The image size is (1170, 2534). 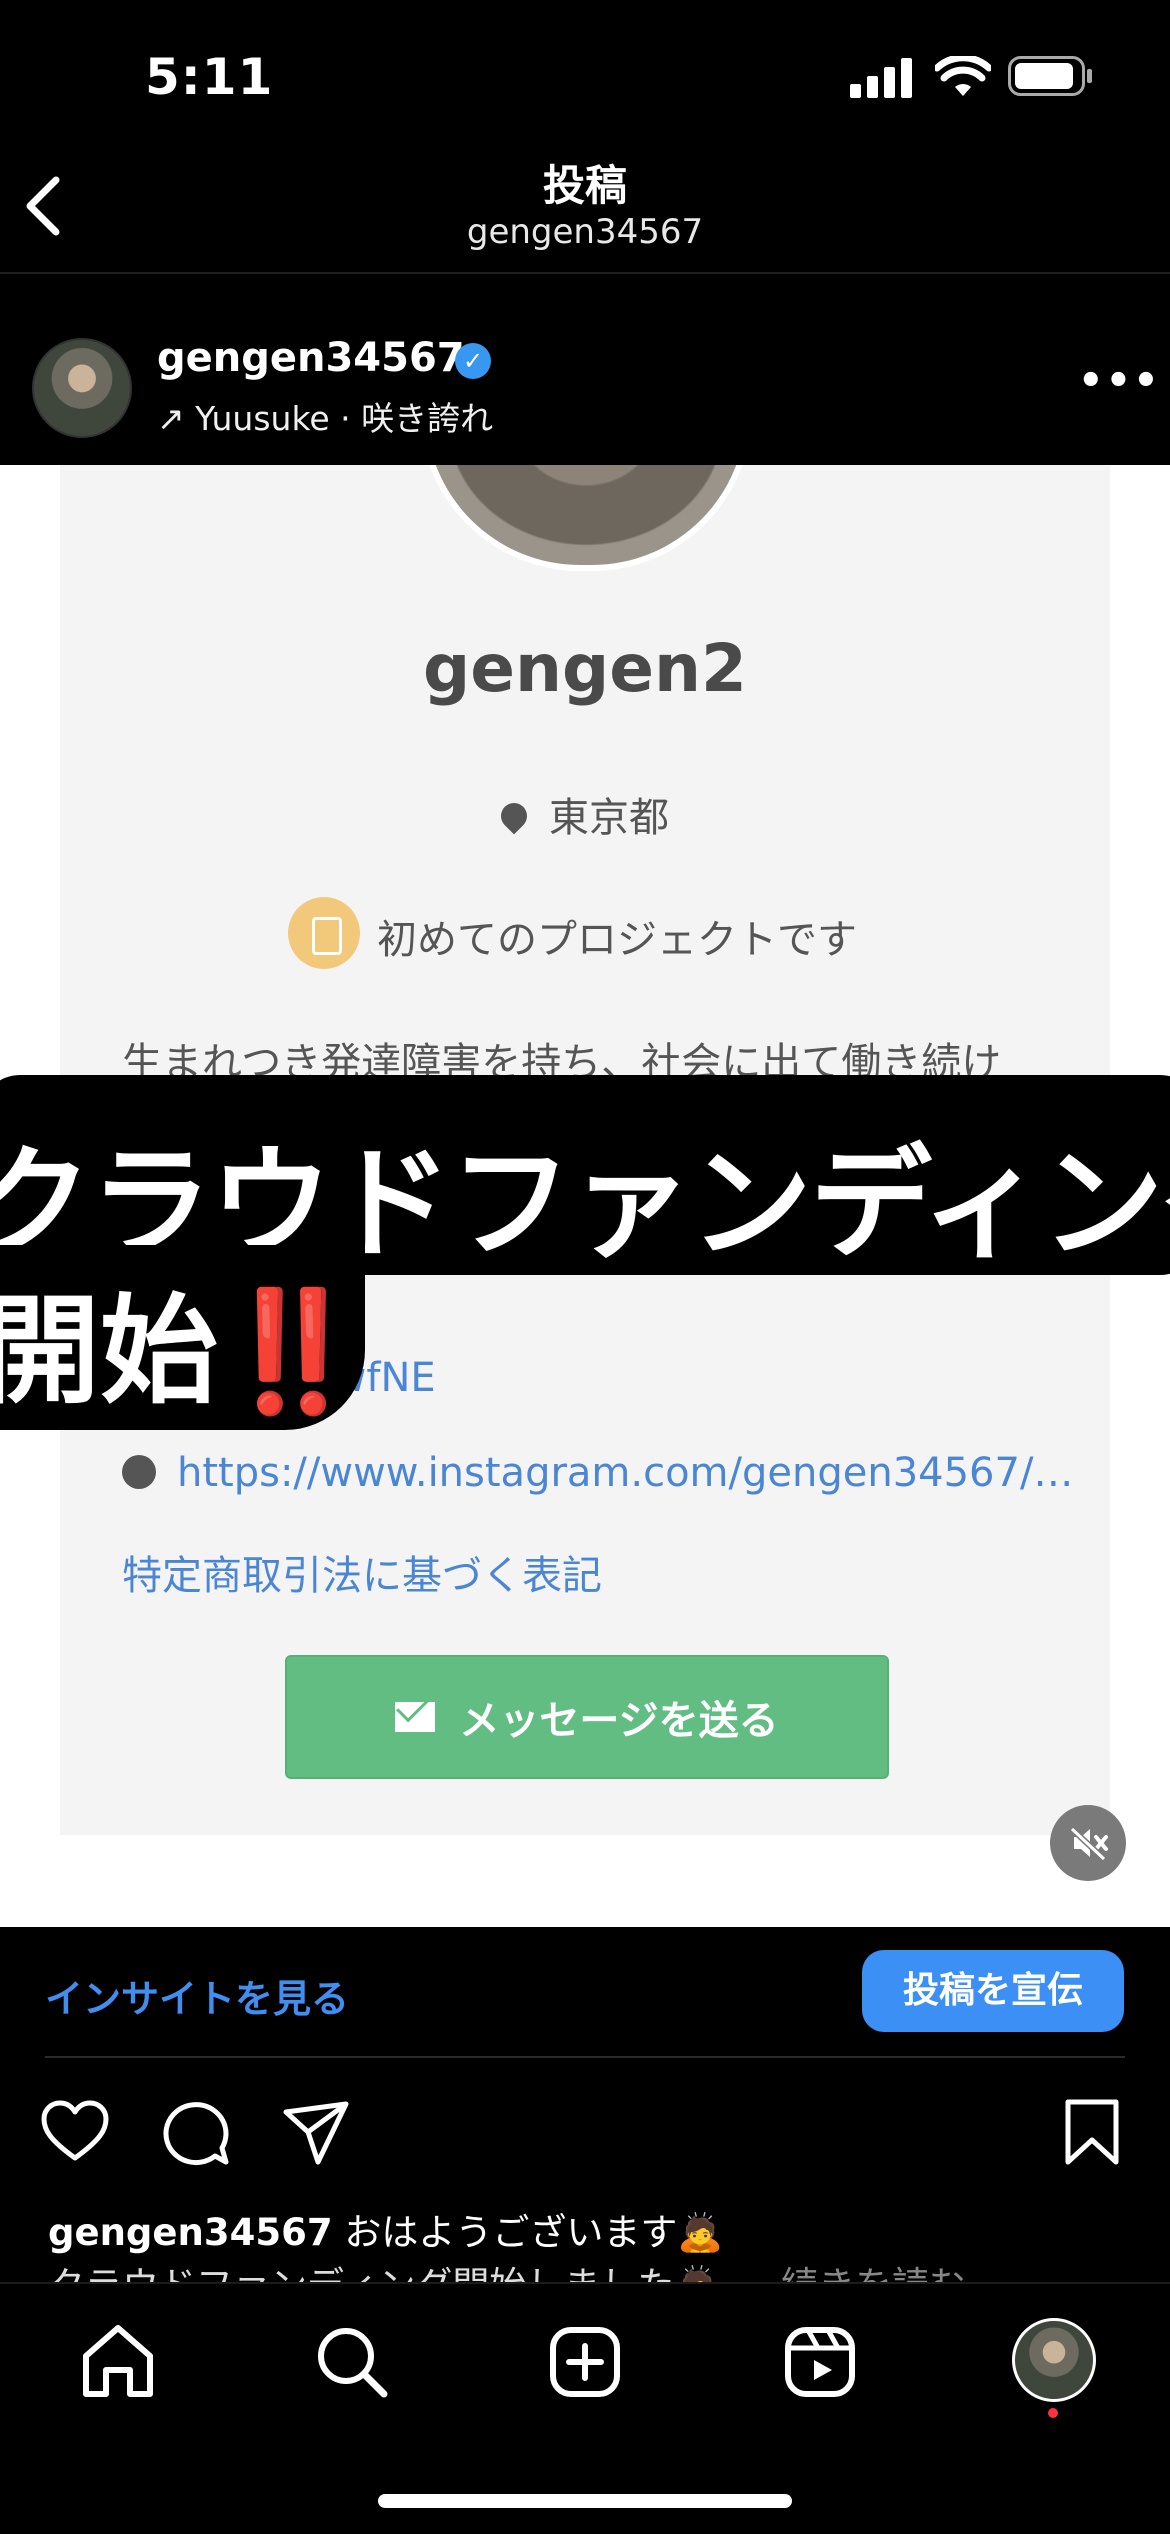 What do you see at coordinates (584, 185) in the screenshot?
I see `page-title: 投稿` at bounding box center [584, 185].